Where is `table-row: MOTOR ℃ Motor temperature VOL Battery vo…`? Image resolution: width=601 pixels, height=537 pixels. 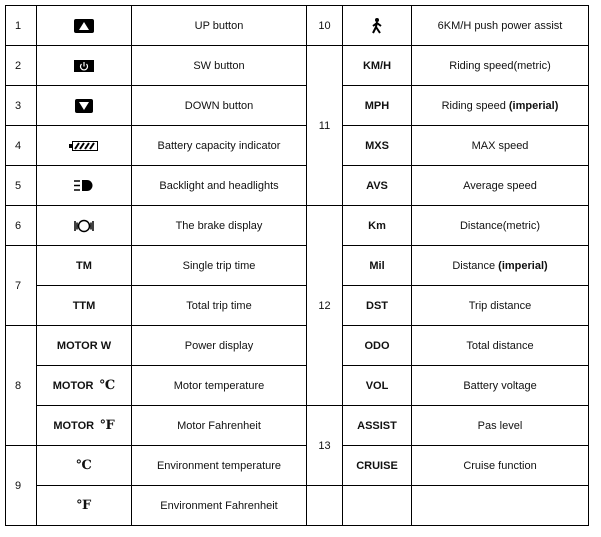
table-row: MOTOR ℃ Motor temperature VOL Battery vo… is located at coordinates (297, 385).